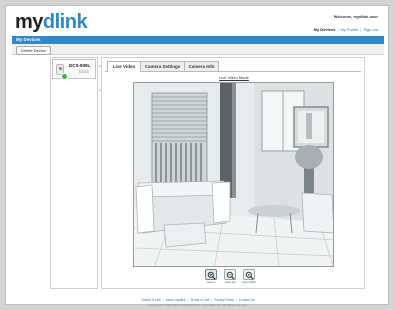 The width and height of the screenshot is (395, 310). What do you see at coordinates (84, 72) in the screenshot?
I see `device-id: DDDD` at bounding box center [84, 72].